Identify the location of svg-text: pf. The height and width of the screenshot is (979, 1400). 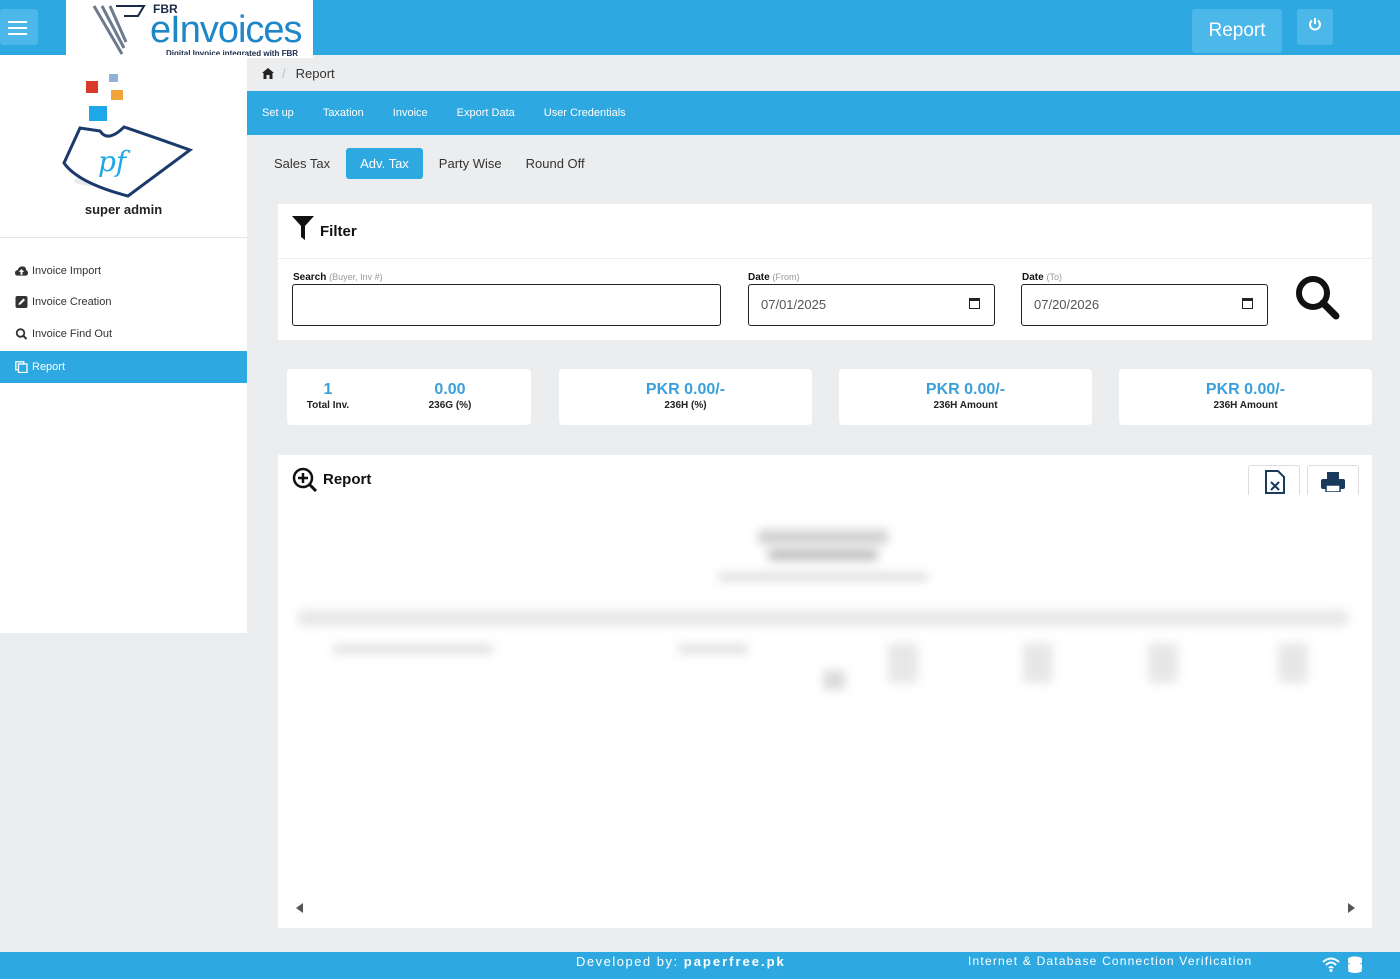
(114, 161).